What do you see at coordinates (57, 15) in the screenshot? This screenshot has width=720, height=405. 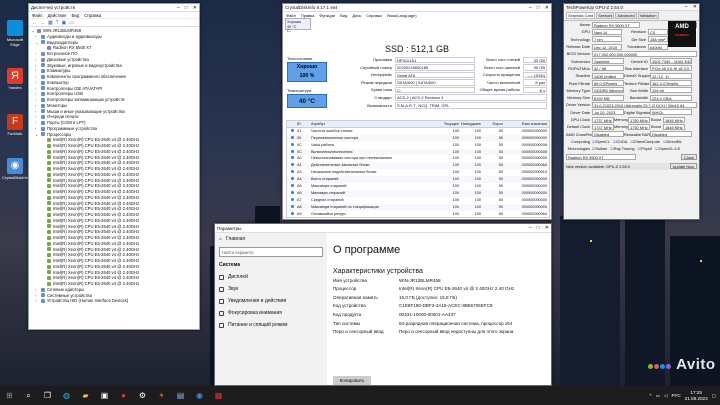 I see `menu-action: Действие` at bounding box center [57, 15].